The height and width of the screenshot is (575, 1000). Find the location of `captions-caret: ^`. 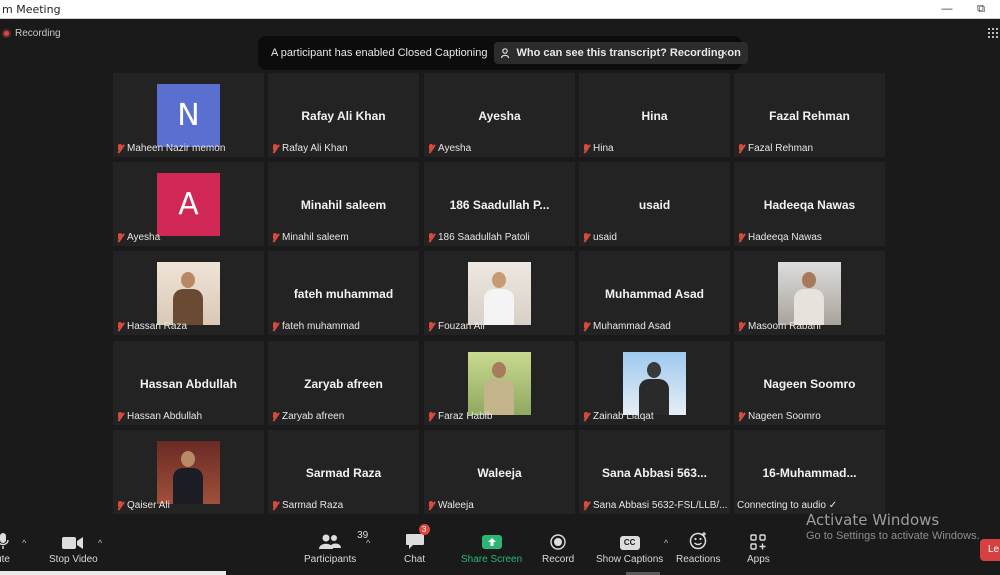

captions-caret: ^ is located at coordinates (666, 543).